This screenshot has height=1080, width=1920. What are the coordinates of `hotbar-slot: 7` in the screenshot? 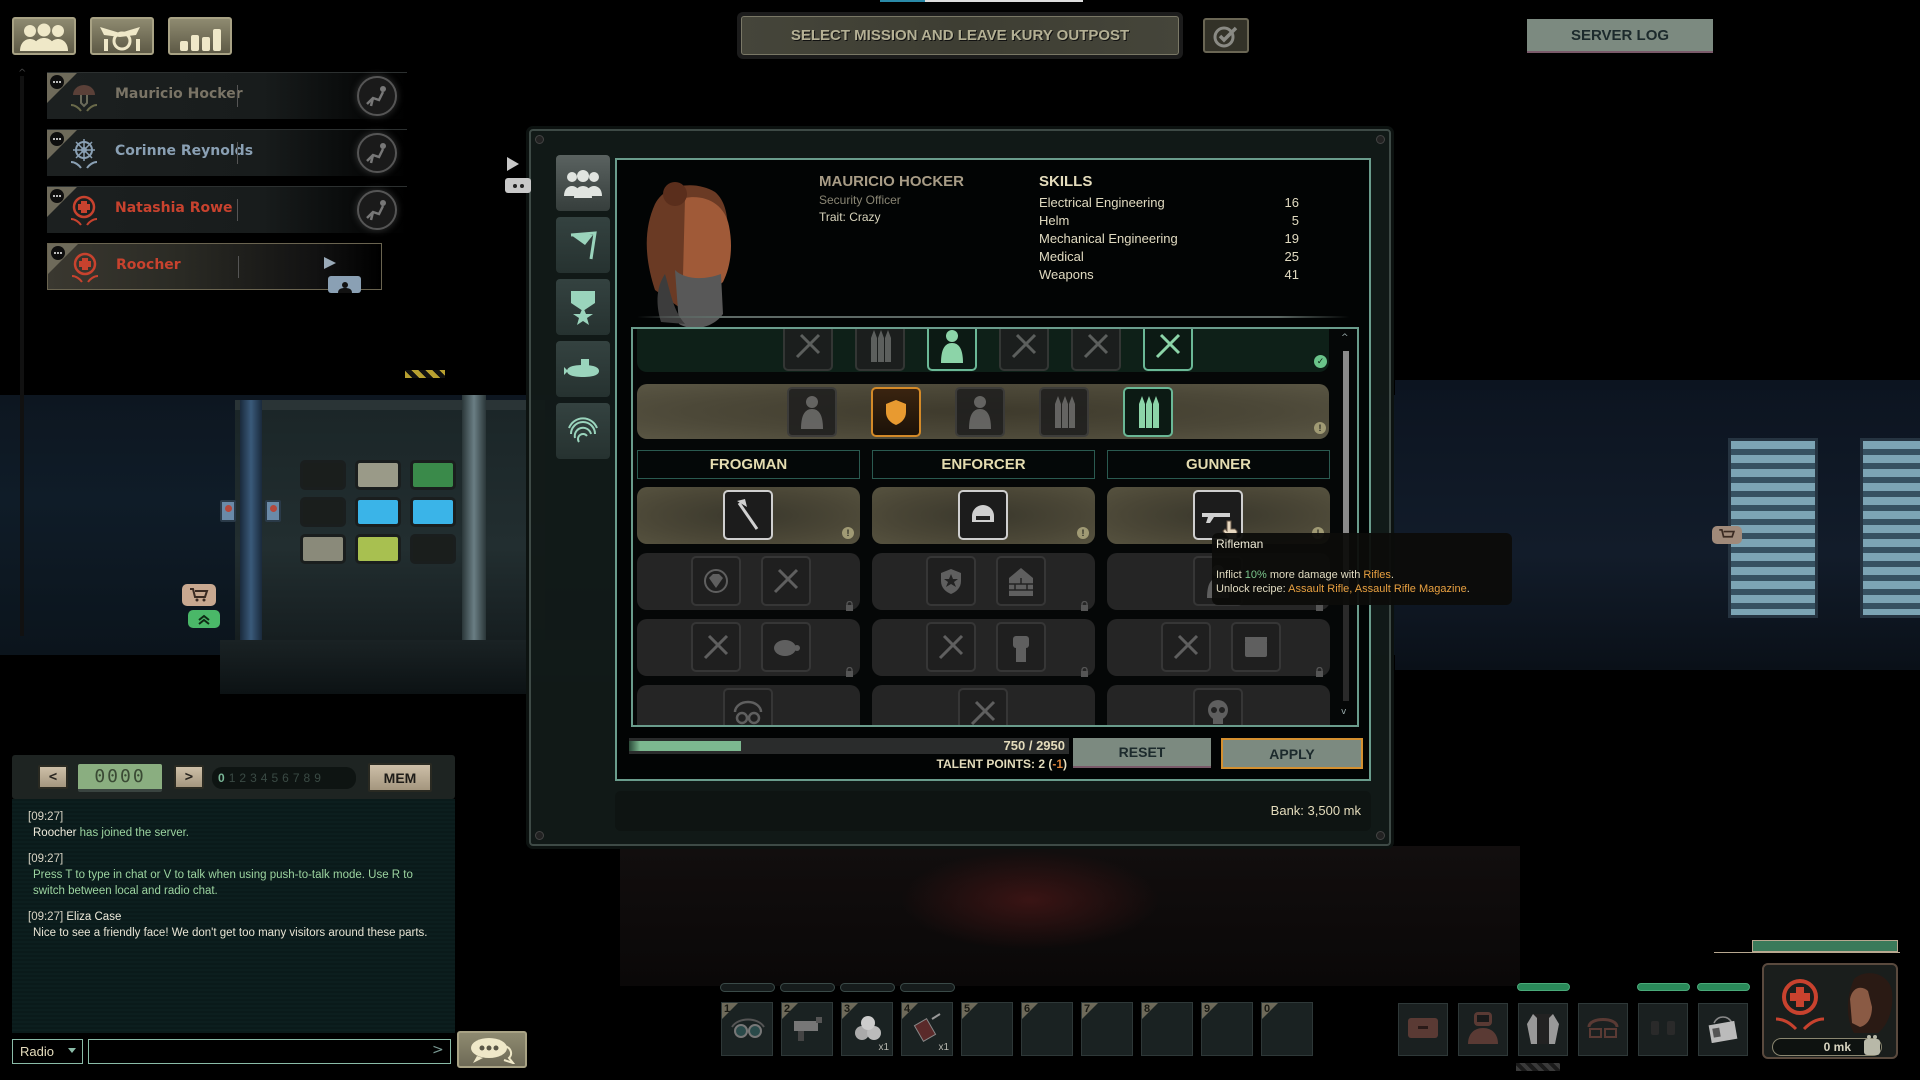 It's located at (1107, 1029).